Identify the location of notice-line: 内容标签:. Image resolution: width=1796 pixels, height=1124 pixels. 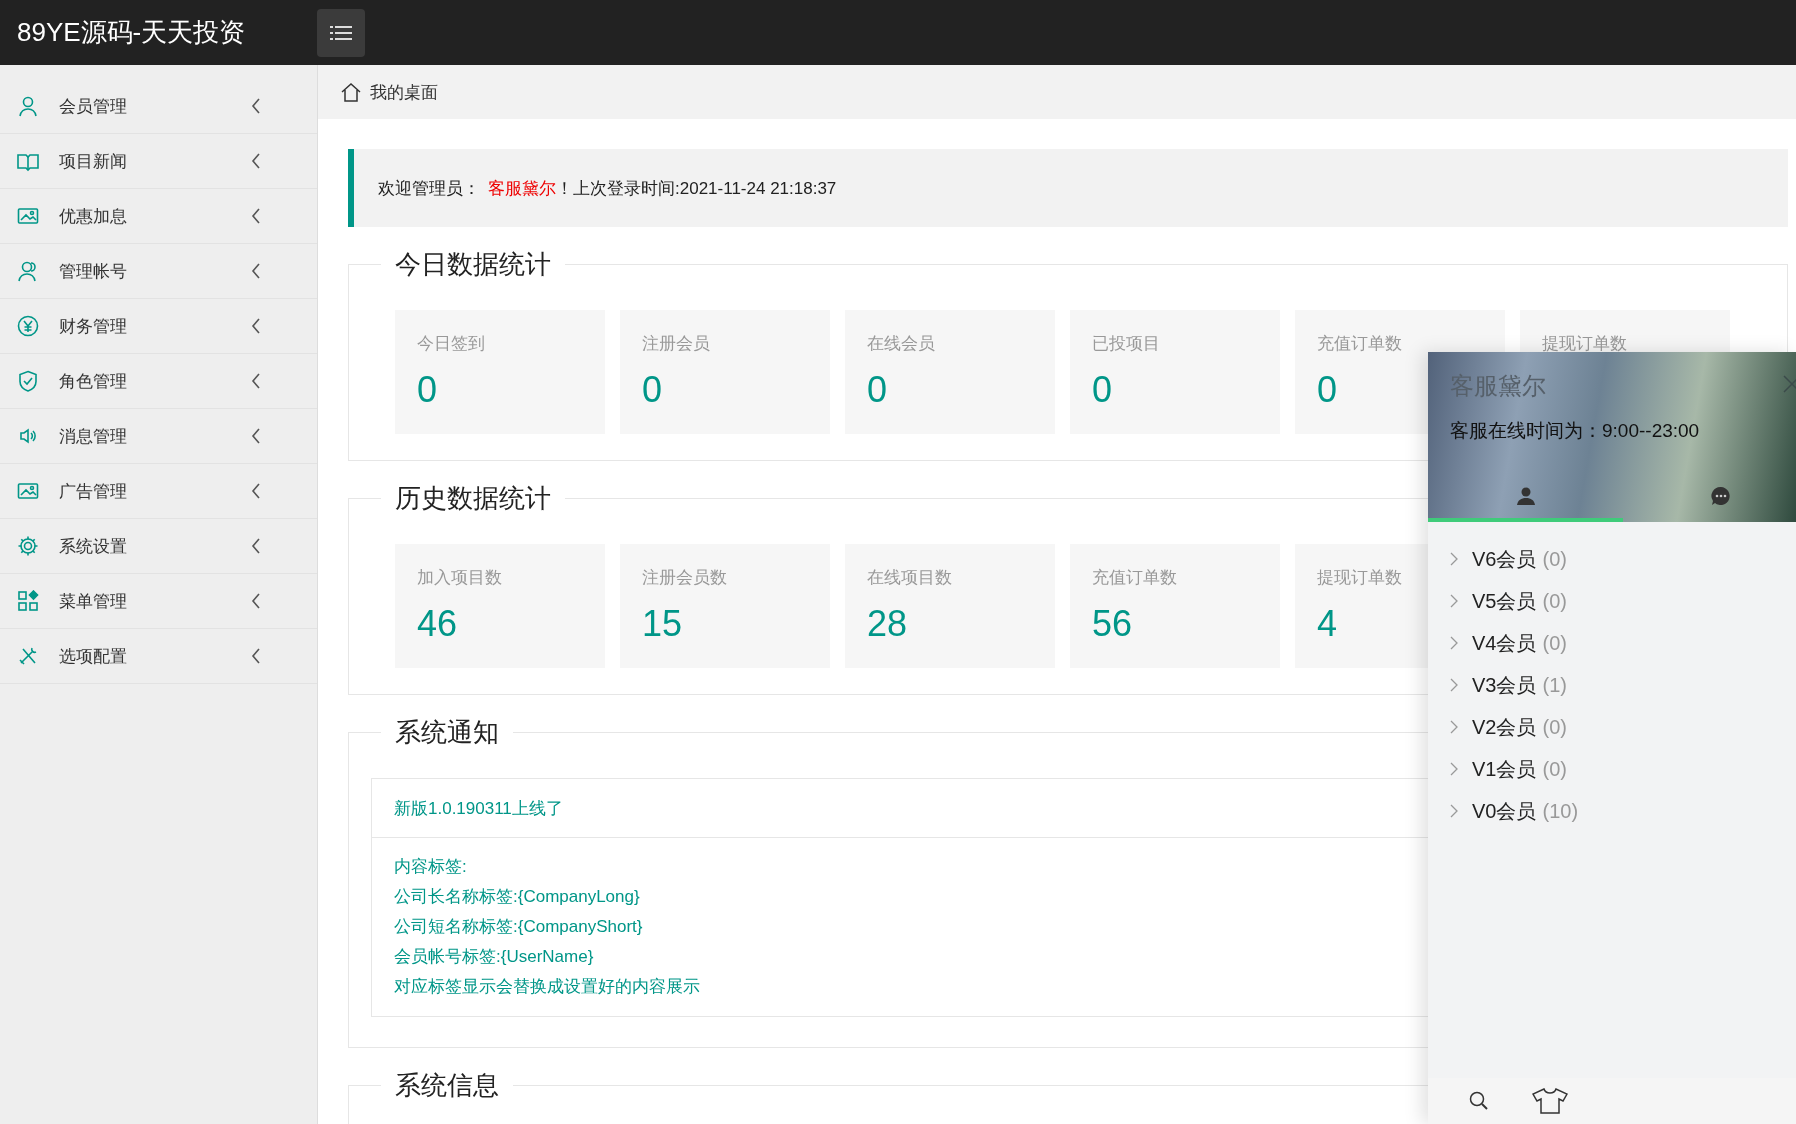
(430, 867).